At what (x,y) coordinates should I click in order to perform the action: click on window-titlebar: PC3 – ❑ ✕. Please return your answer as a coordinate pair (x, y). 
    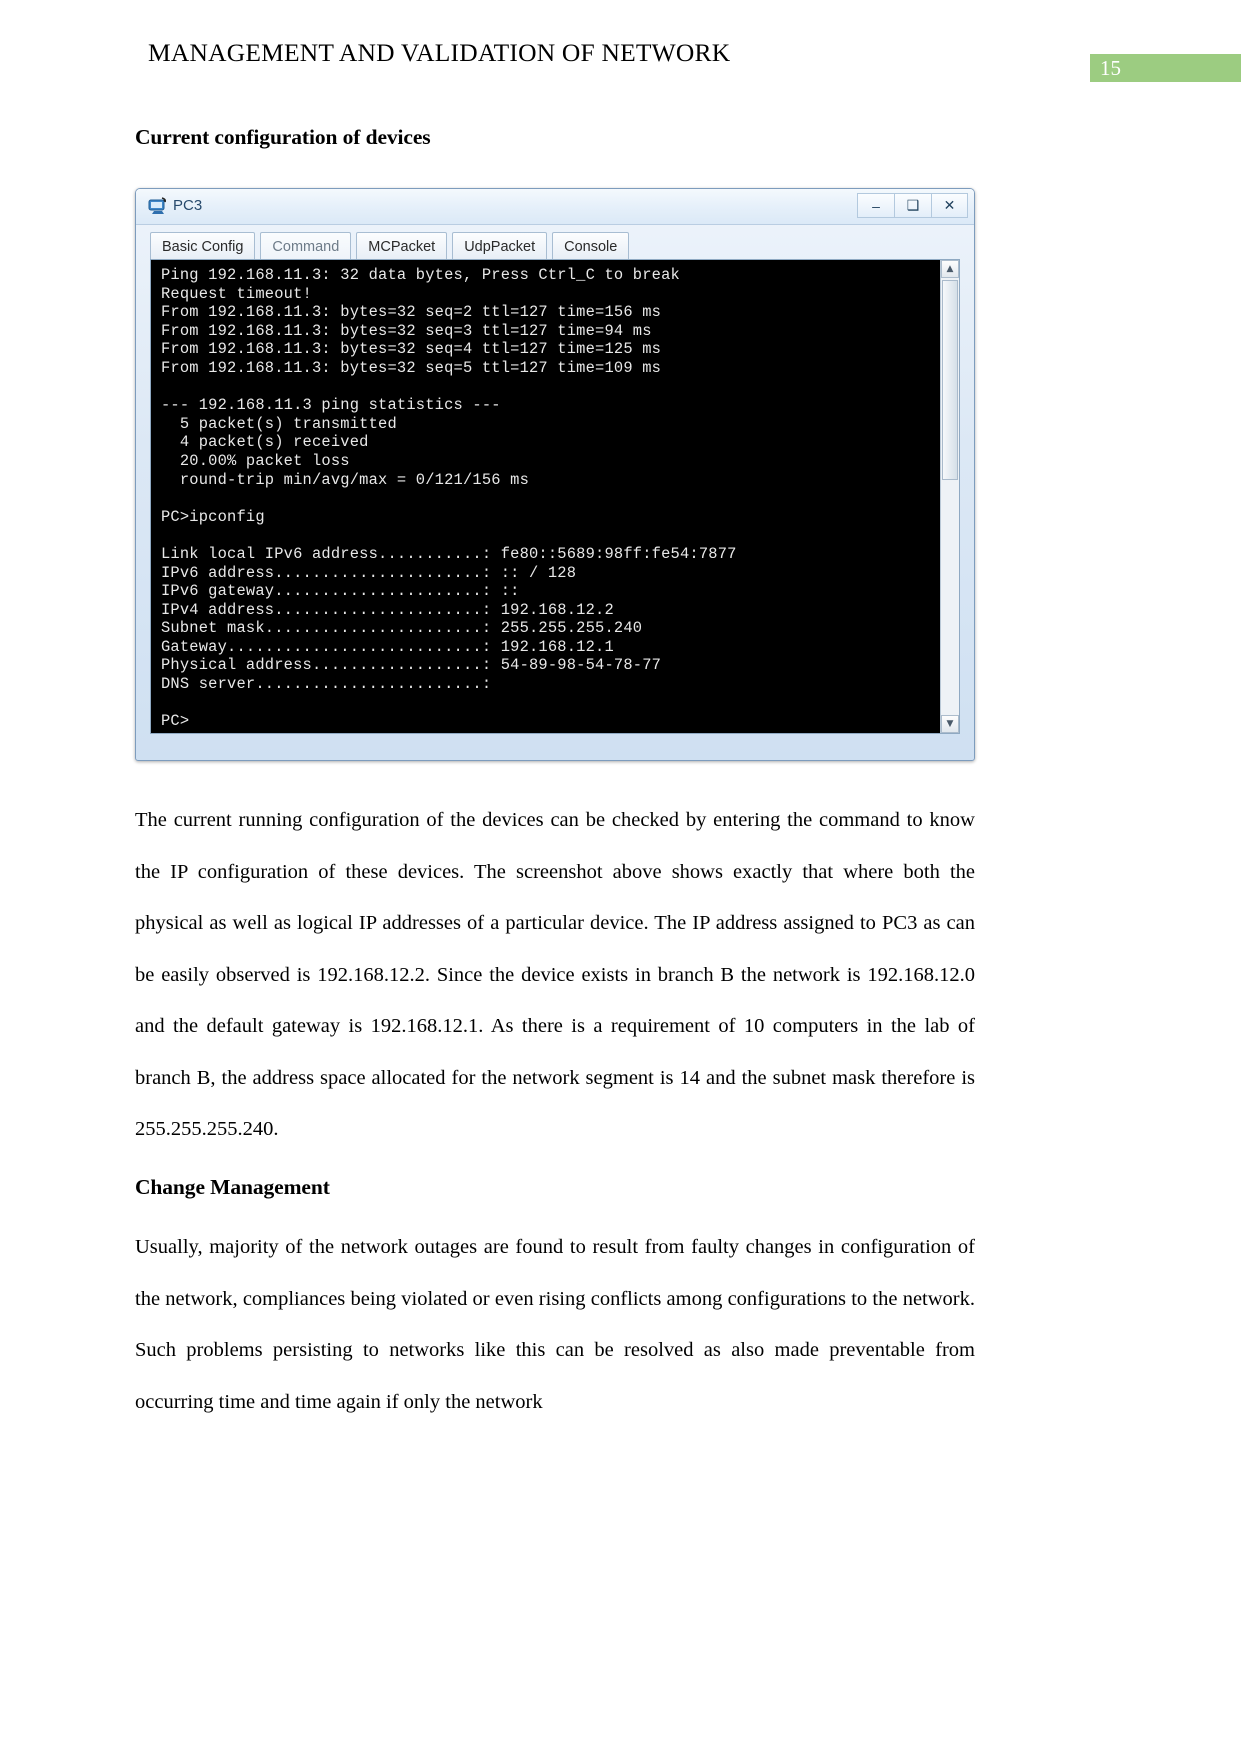
    Looking at the image, I should click on (555, 207).